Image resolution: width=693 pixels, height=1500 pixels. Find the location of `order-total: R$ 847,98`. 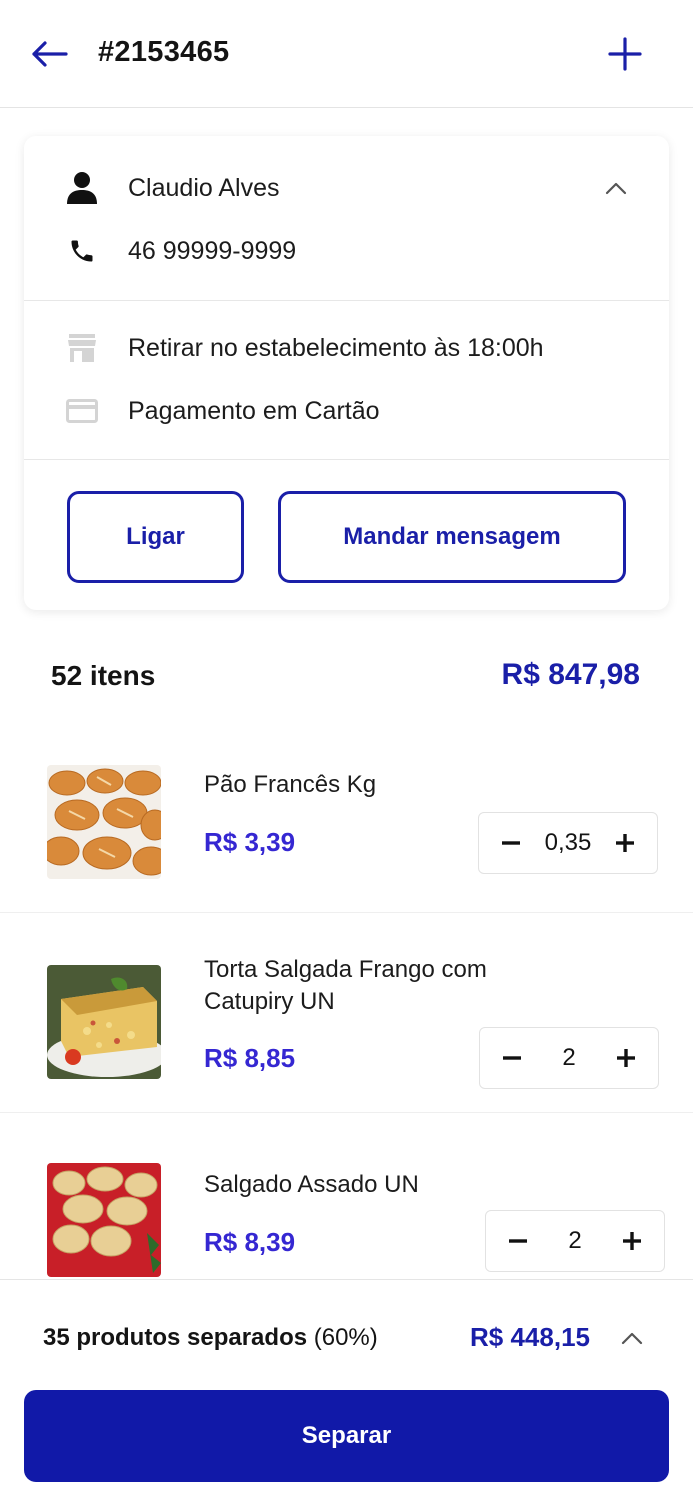

order-total: R$ 847,98 is located at coordinates (570, 674).